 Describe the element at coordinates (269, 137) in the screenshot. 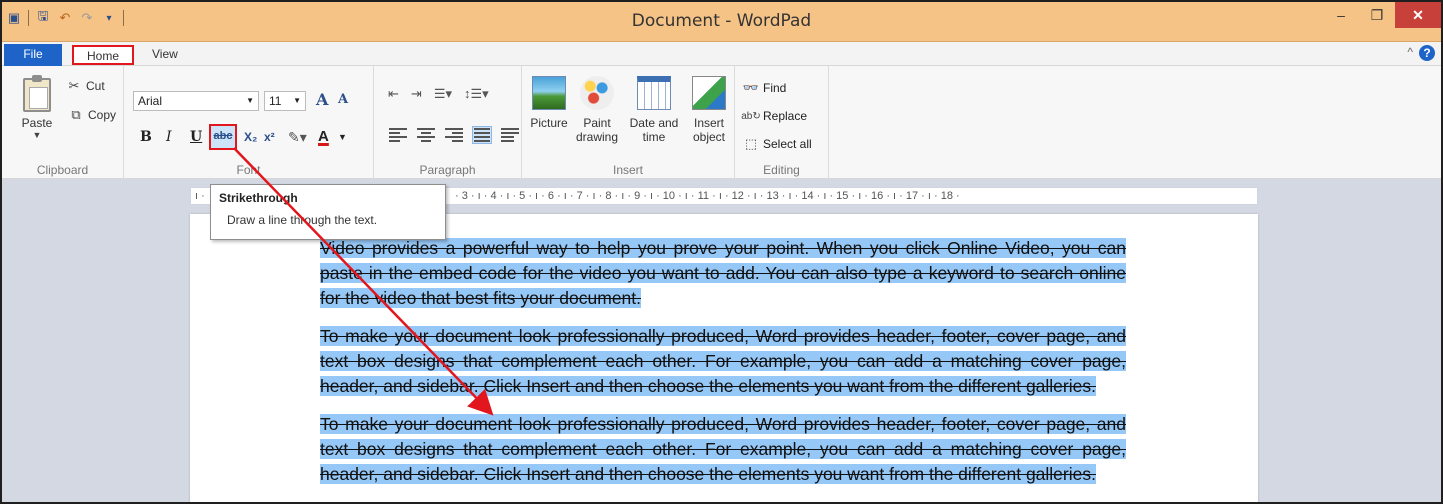

I see `superscript-button: x²` at that location.